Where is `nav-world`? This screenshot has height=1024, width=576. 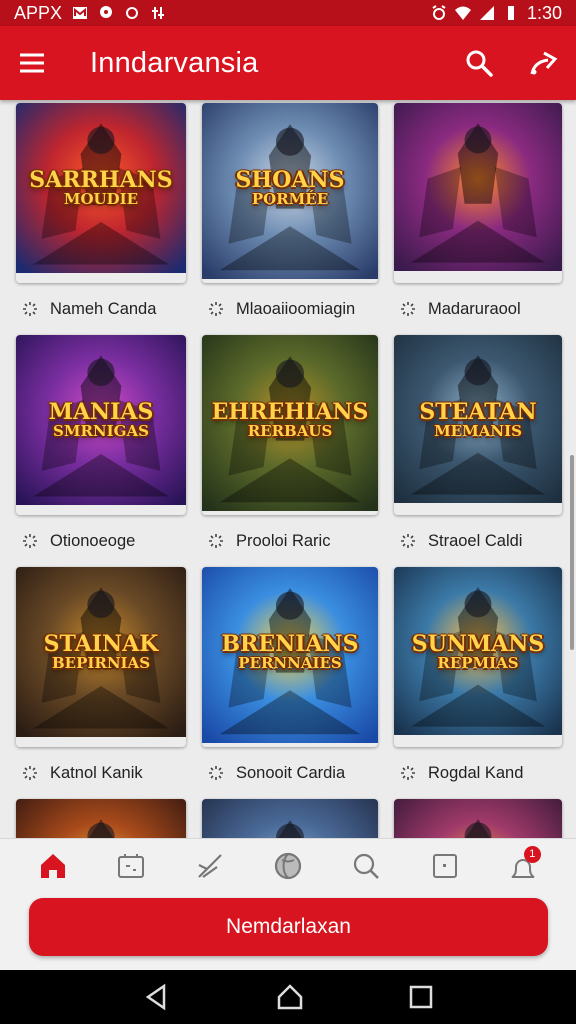
nav-world is located at coordinates (288, 866).